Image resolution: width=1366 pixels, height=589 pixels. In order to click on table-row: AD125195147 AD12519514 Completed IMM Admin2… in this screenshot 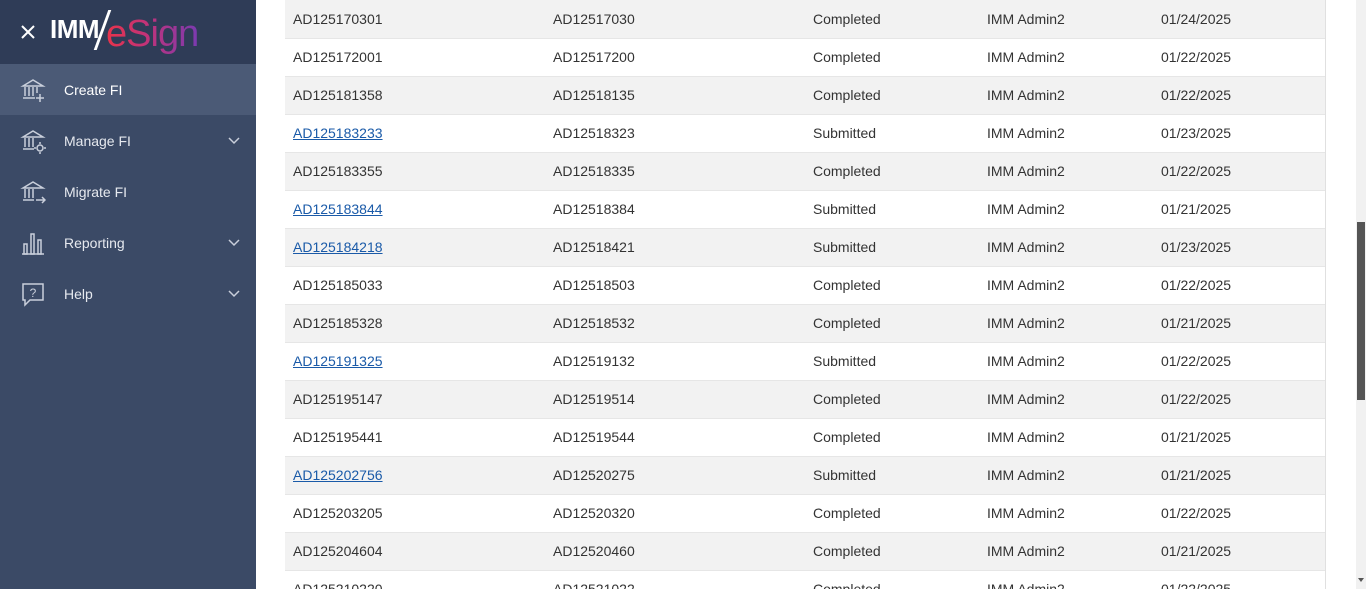, I will do `click(805, 399)`.